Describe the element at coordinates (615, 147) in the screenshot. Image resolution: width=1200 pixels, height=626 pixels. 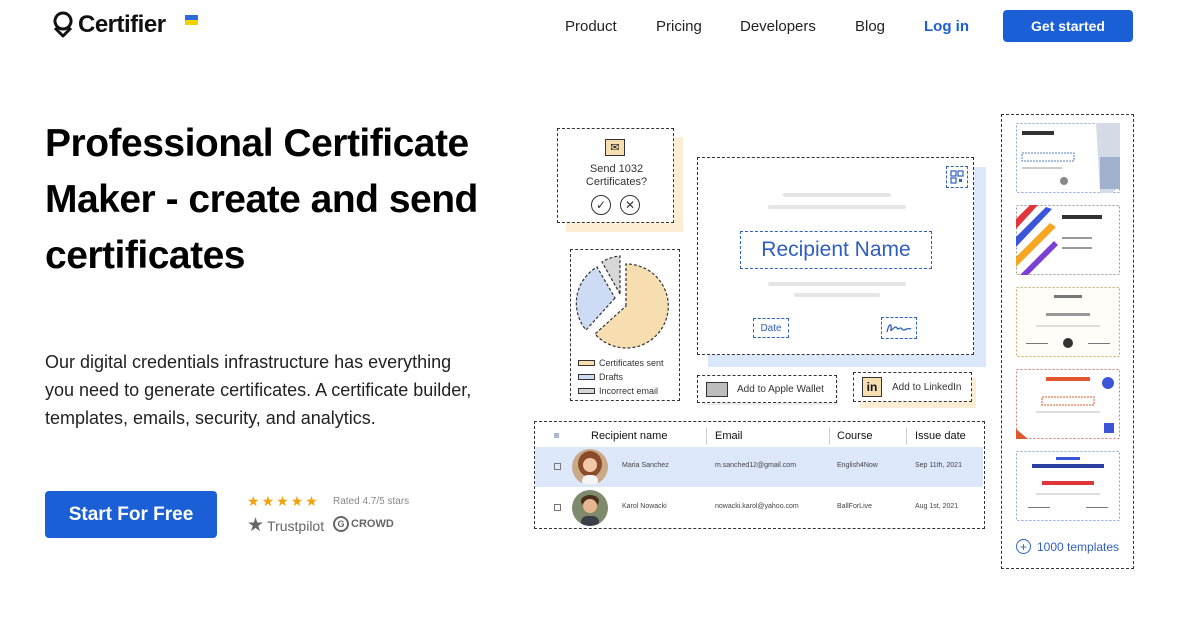
I see `mail-icon: ✉` at that location.